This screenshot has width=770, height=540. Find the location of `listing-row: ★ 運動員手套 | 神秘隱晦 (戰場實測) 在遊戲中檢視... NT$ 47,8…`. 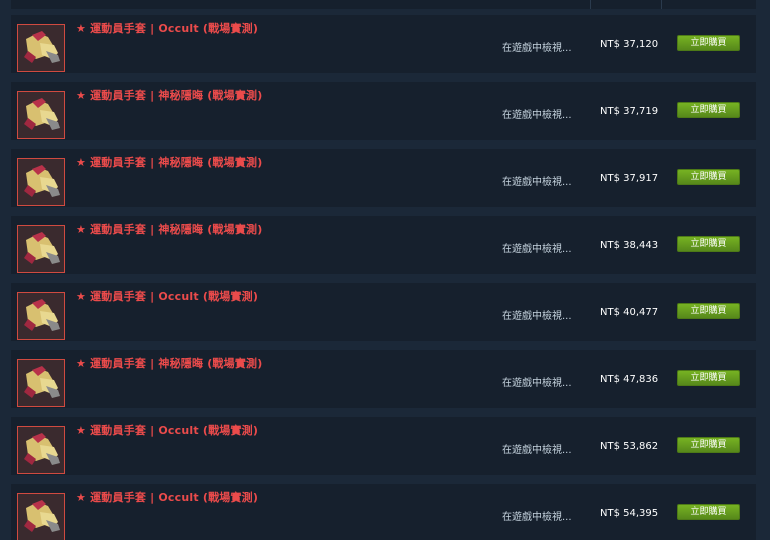

listing-row: ★ 運動員手套 | 神秘隱晦 (戰場實測) 在遊戲中檢視... NT$ 47,8… is located at coordinates (383, 379).